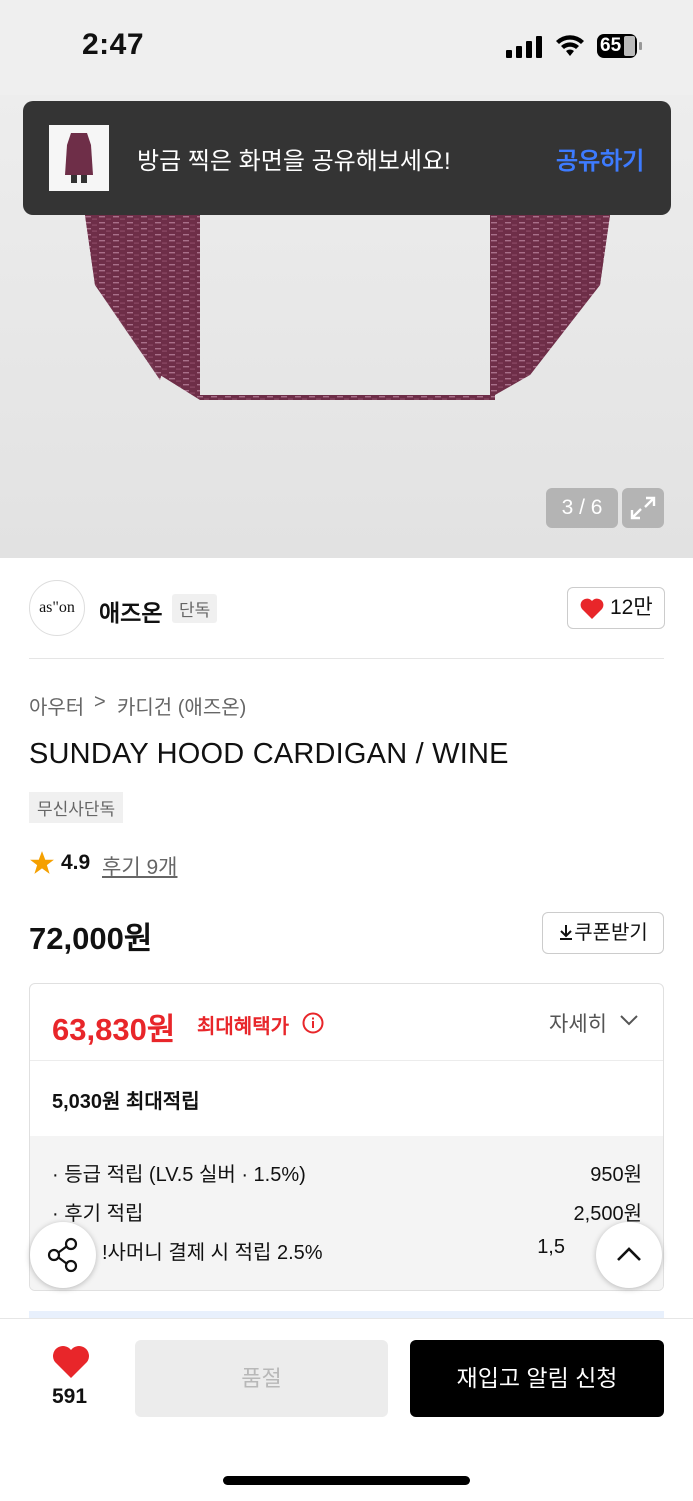 The image size is (693, 1501). I want to click on scroll-top-button, so click(629, 1255).